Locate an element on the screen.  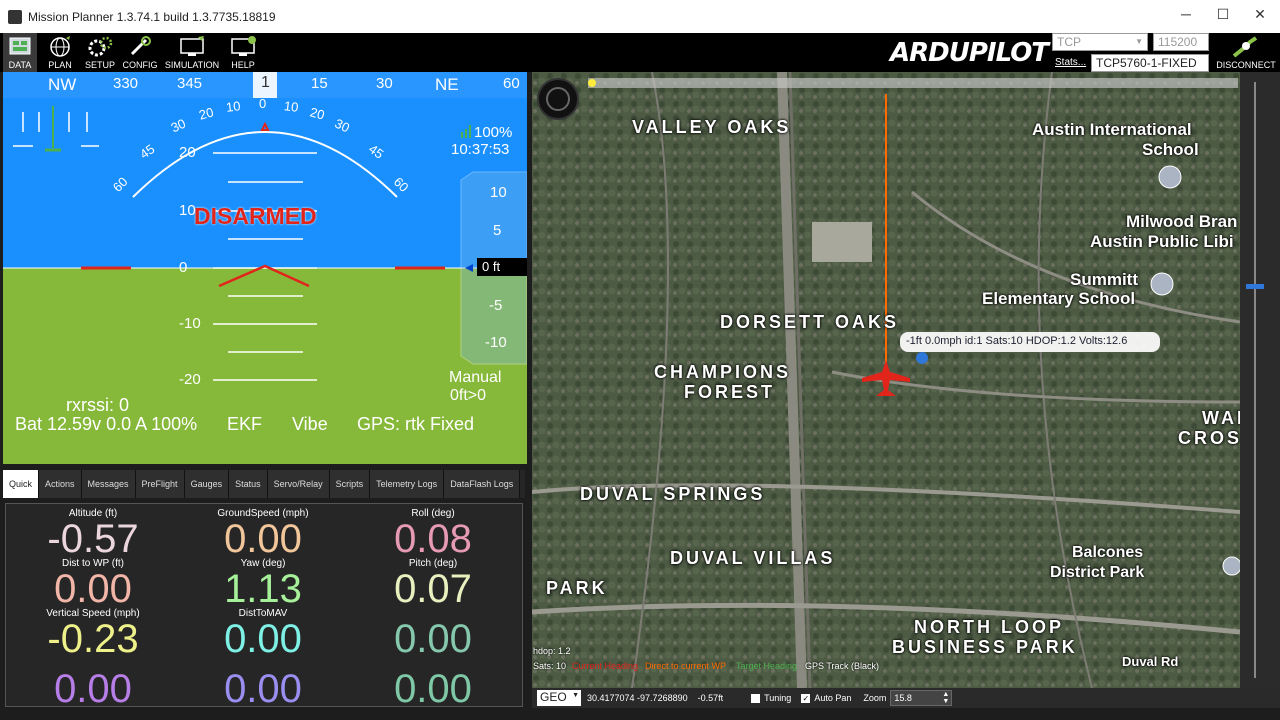
connection-type-select: TCP ▼ is located at coordinates (1100, 42).